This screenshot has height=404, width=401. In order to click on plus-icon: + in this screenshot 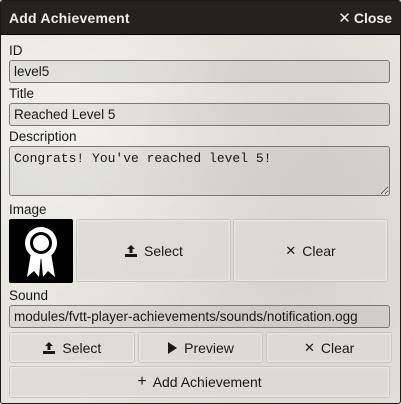, I will do `click(142, 381)`.